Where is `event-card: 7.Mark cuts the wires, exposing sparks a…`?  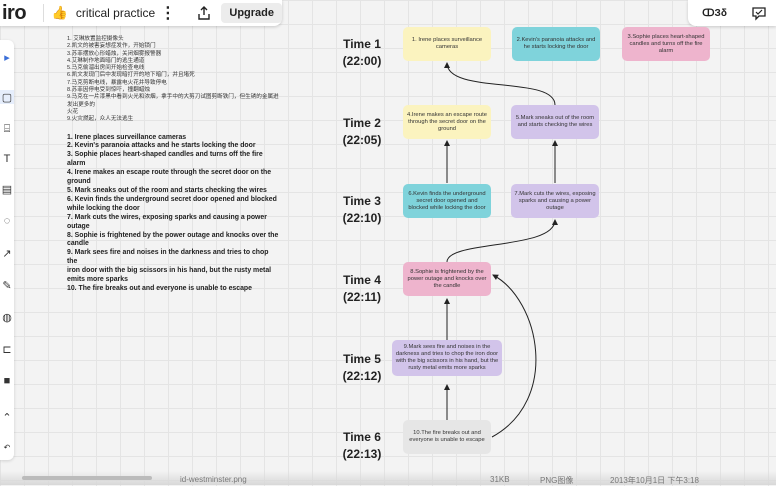 event-card: 7.Mark cuts the wires, exposing sparks a… is located at coordinates (555, 201).